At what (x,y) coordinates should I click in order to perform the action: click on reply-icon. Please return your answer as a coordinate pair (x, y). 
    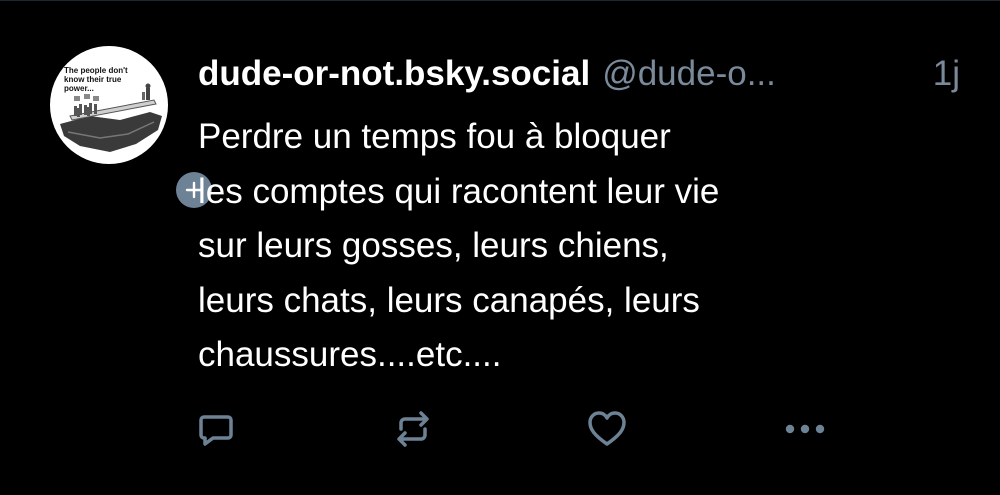
    Looking at the image, I should click on (216, 430).